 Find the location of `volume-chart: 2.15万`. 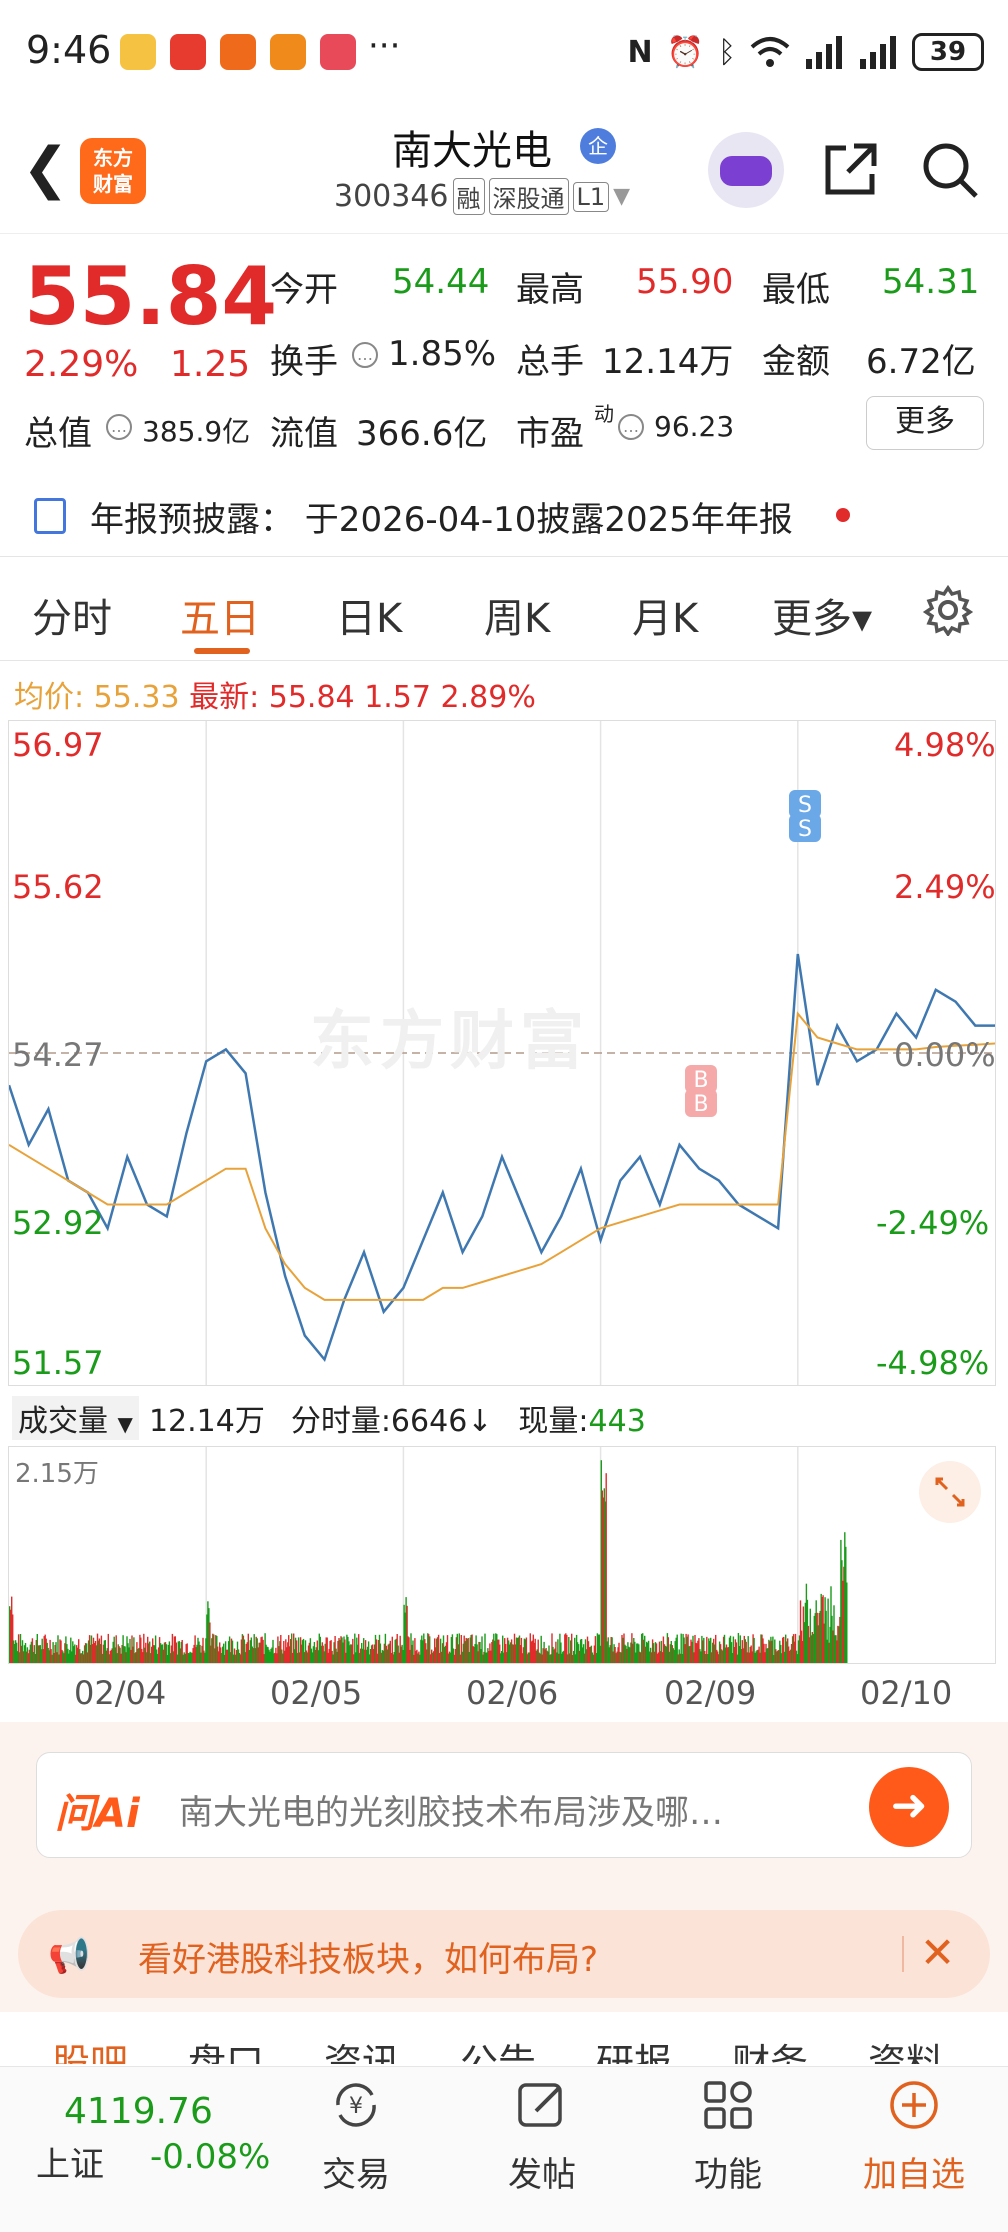

volume-chart: 2.15万 is located at coordinates (502, 1555).